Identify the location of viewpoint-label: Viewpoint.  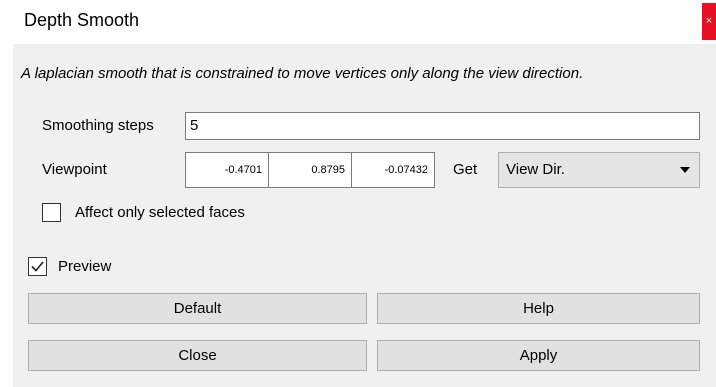
(74, 169).